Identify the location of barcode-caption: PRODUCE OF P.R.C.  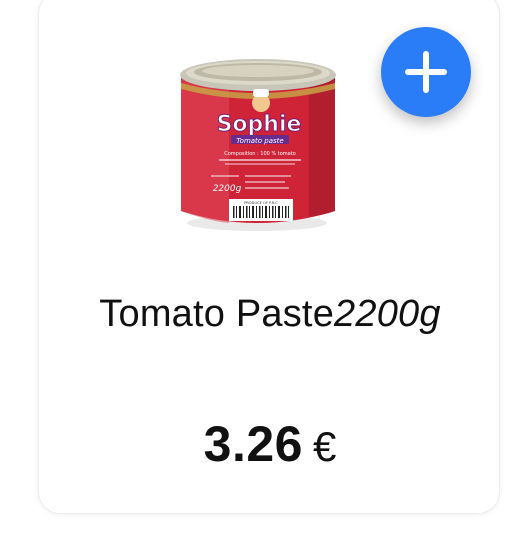
(261, 203).